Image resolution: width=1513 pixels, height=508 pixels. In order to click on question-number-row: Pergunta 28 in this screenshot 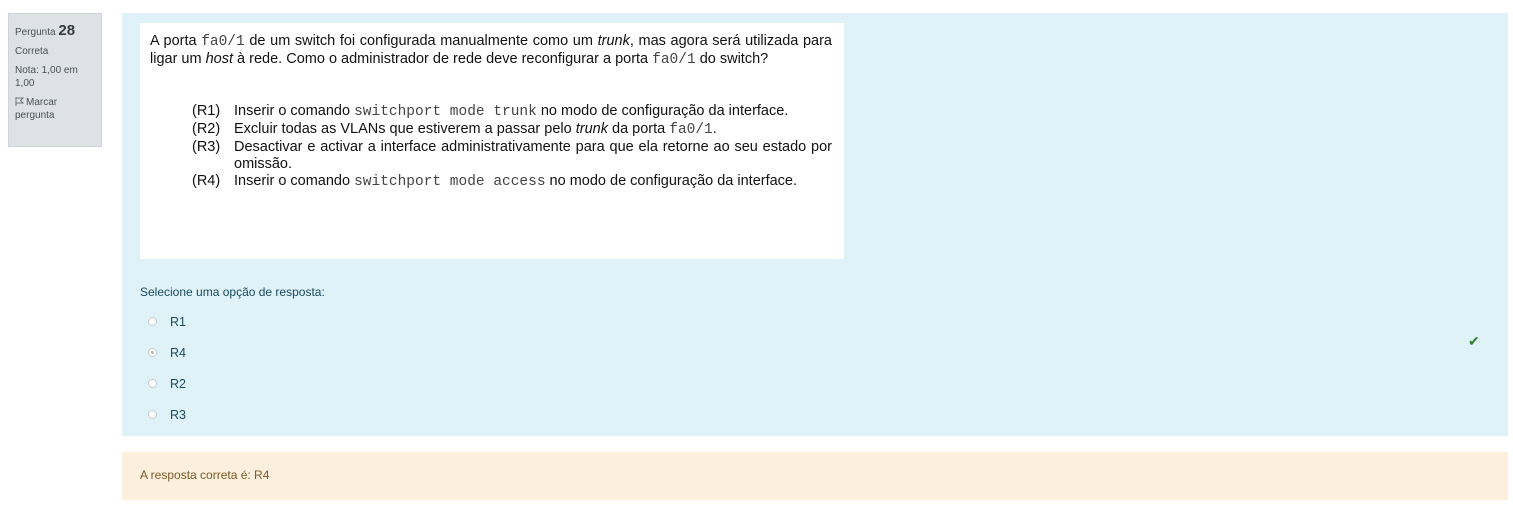, I will do `click(55, 31)`.